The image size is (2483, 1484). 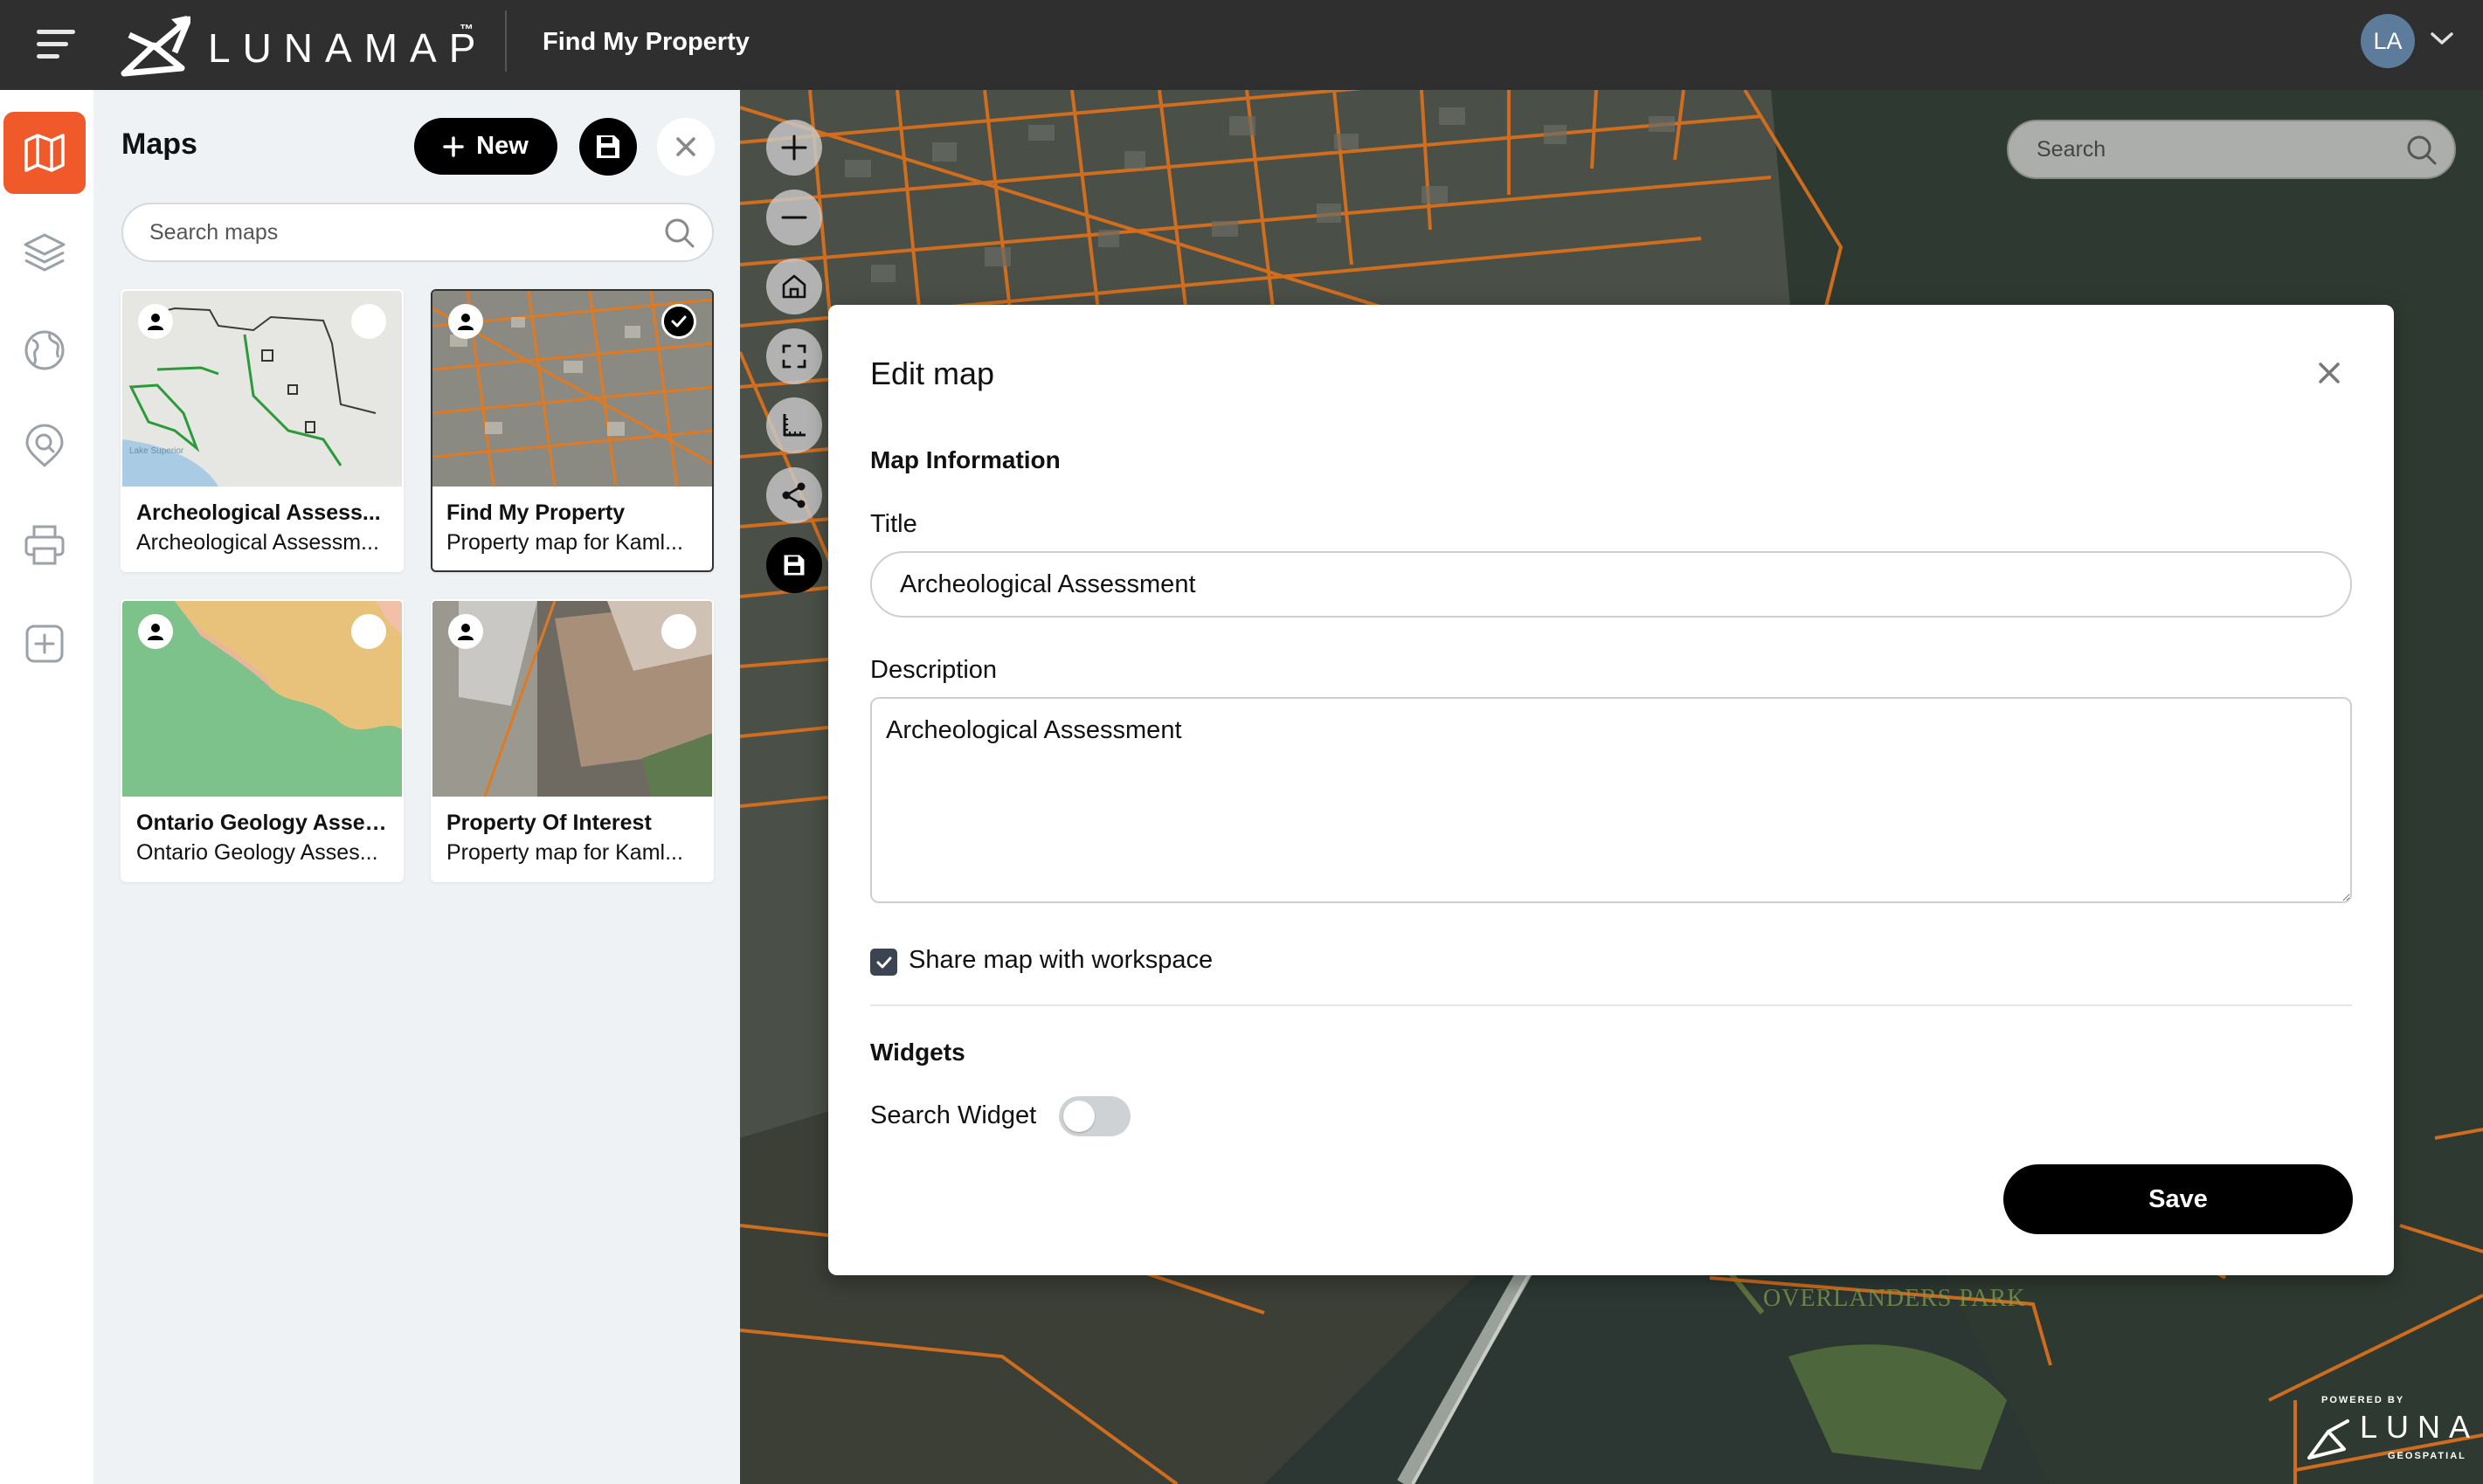 What do you see at coordinates (1241, 45) in the screenshot?
I see `top-bar: LUNAMAP ™ Find My Property LA` at bounding box center [1241, 45].